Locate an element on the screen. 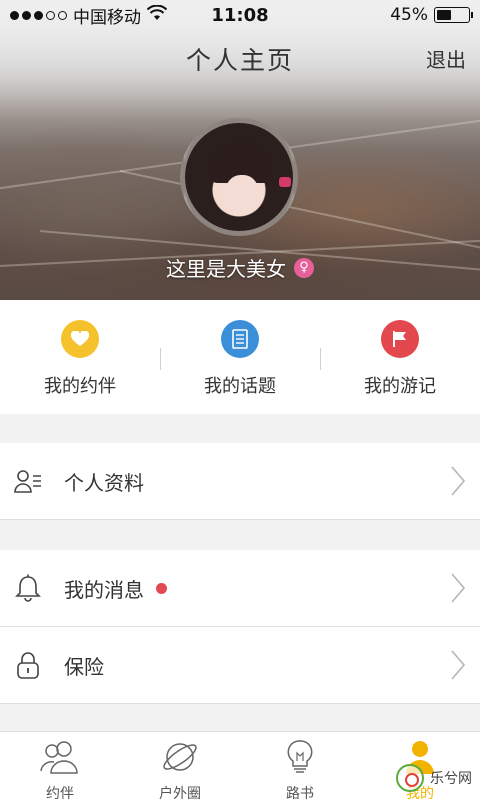 This screenshot has width=480, height=800. menu-row-label: 保险 is located at coordinates (84, 666).